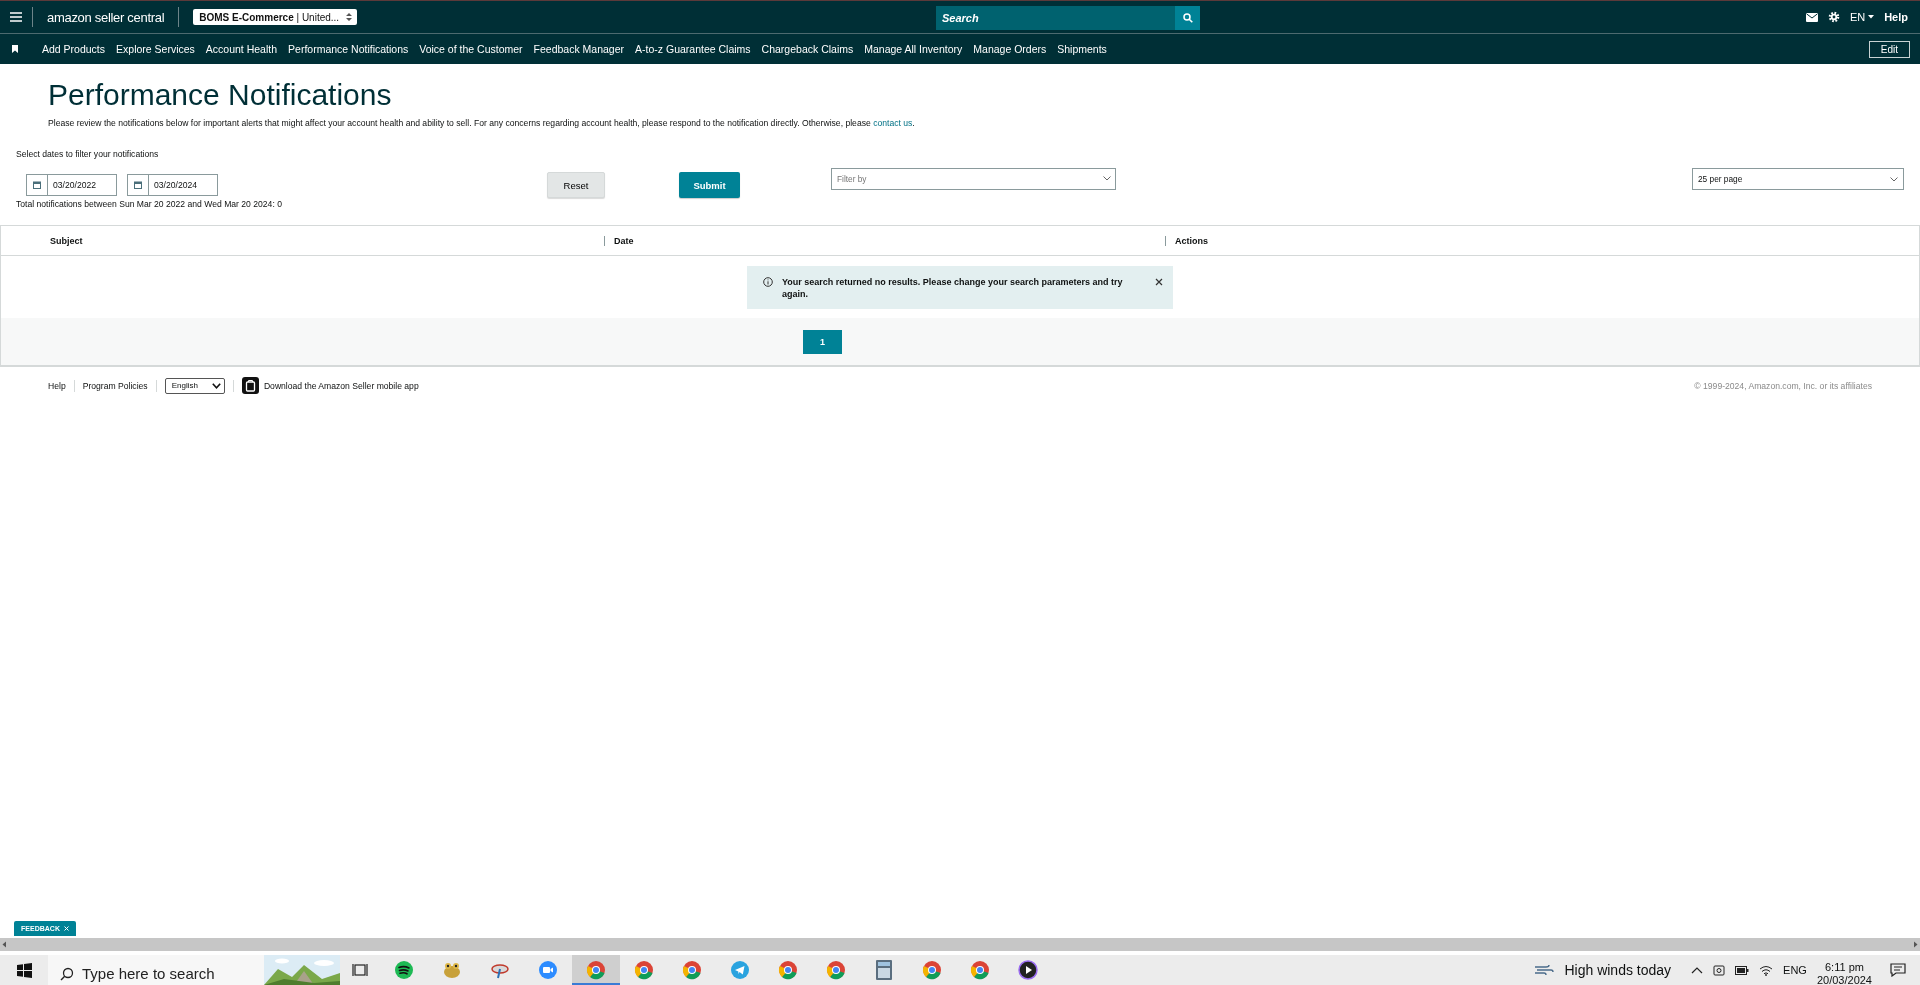  What do you see at coordinates (452, 970) in the screenshot?
I see `frog-icon` at bounding box center [452, 970].